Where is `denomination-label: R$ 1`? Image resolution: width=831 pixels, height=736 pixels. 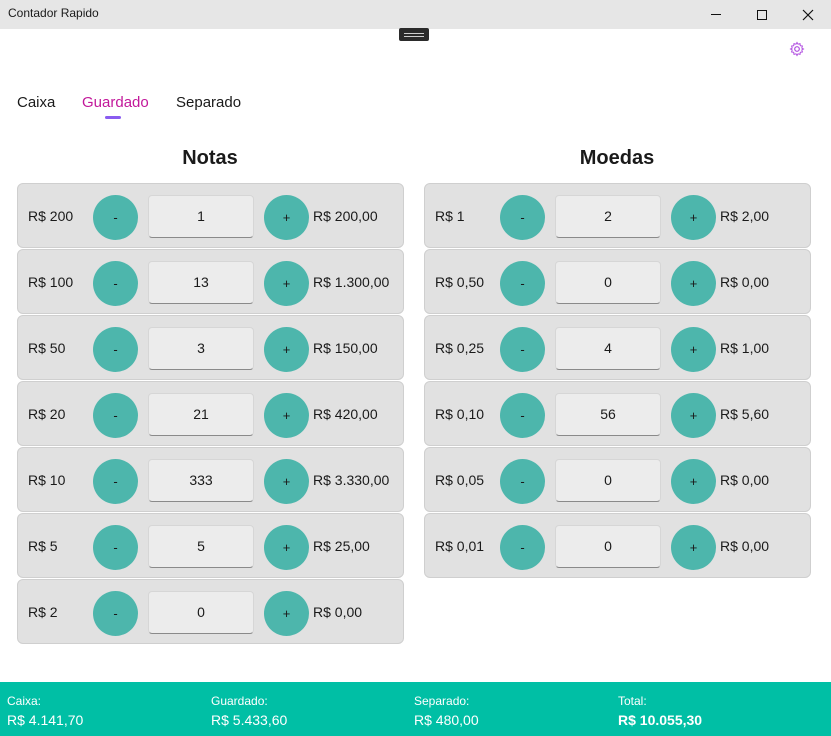 denomination-label: R$ 1 is located at coordinates (450, 216).